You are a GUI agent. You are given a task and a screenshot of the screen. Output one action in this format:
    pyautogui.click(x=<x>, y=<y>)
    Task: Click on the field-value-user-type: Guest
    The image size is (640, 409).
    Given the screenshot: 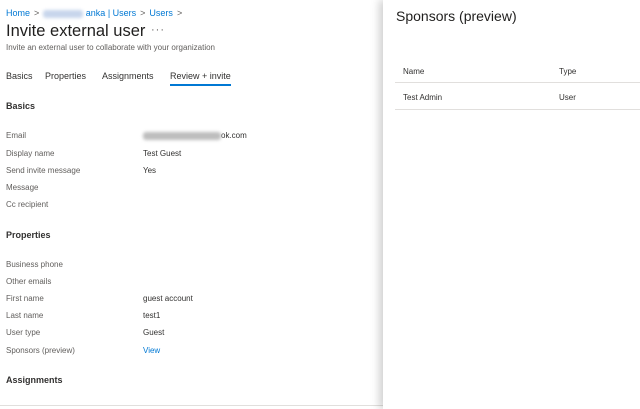 What is the action you would take?
    pyautogui.click(x=154, y=332)
    